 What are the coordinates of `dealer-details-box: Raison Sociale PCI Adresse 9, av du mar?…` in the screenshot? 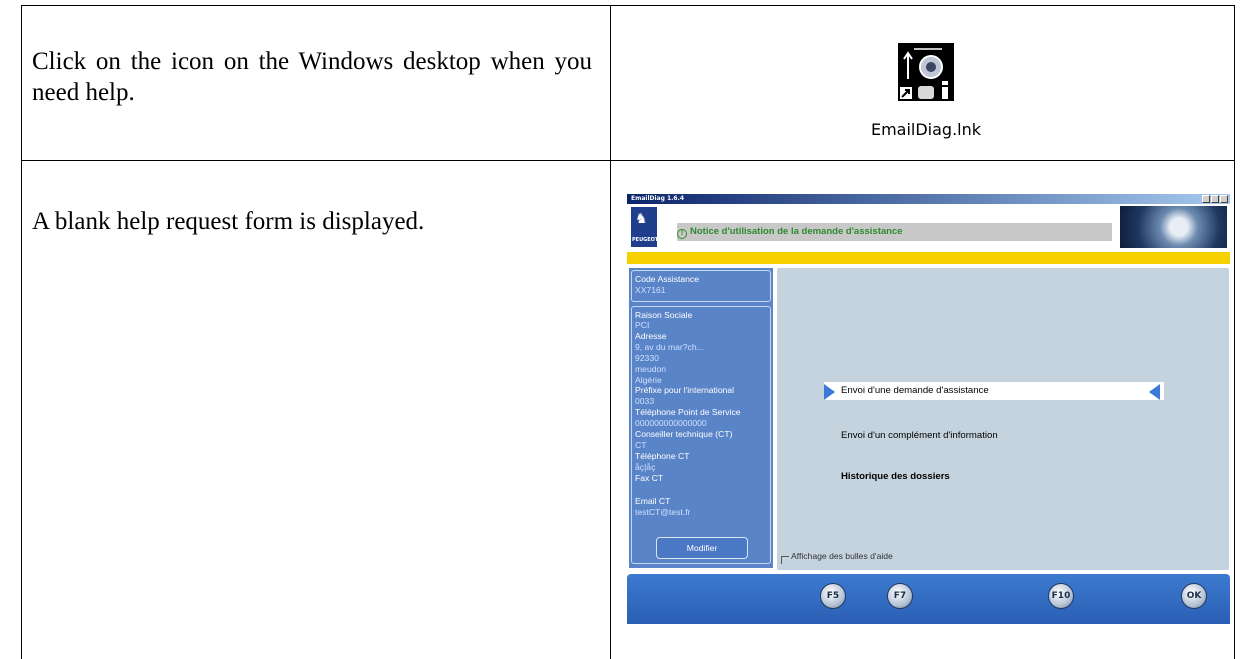 It's located at (701, 435).